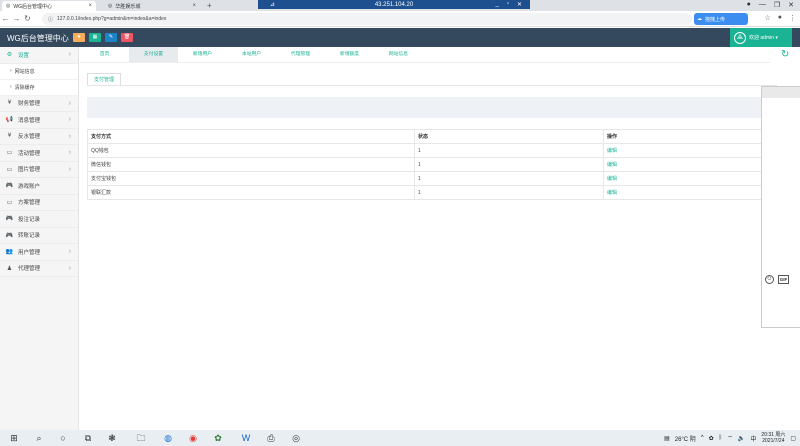 Image resolution: width=800 pixels, height=446 pixels. Describe the element at coordinates (202, 54) in the screenshot. I see `tab-new-users: 新增用户` at that location.